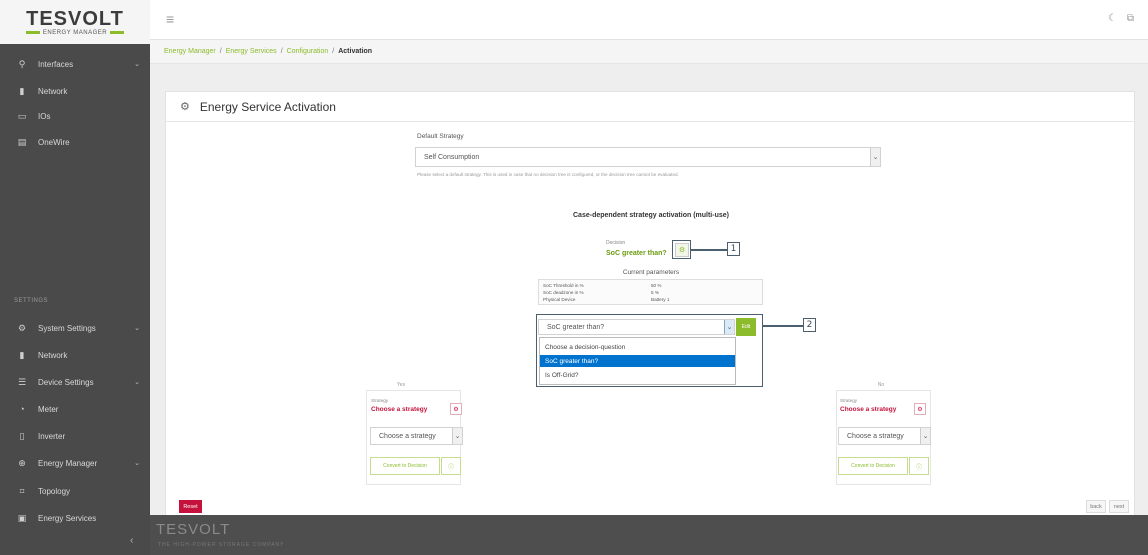 This screenshot has width=1148, height=555. Describe the element at coordinates (75, 18) in the screenshot. I see `logo-text: TESVOLT` at that location.